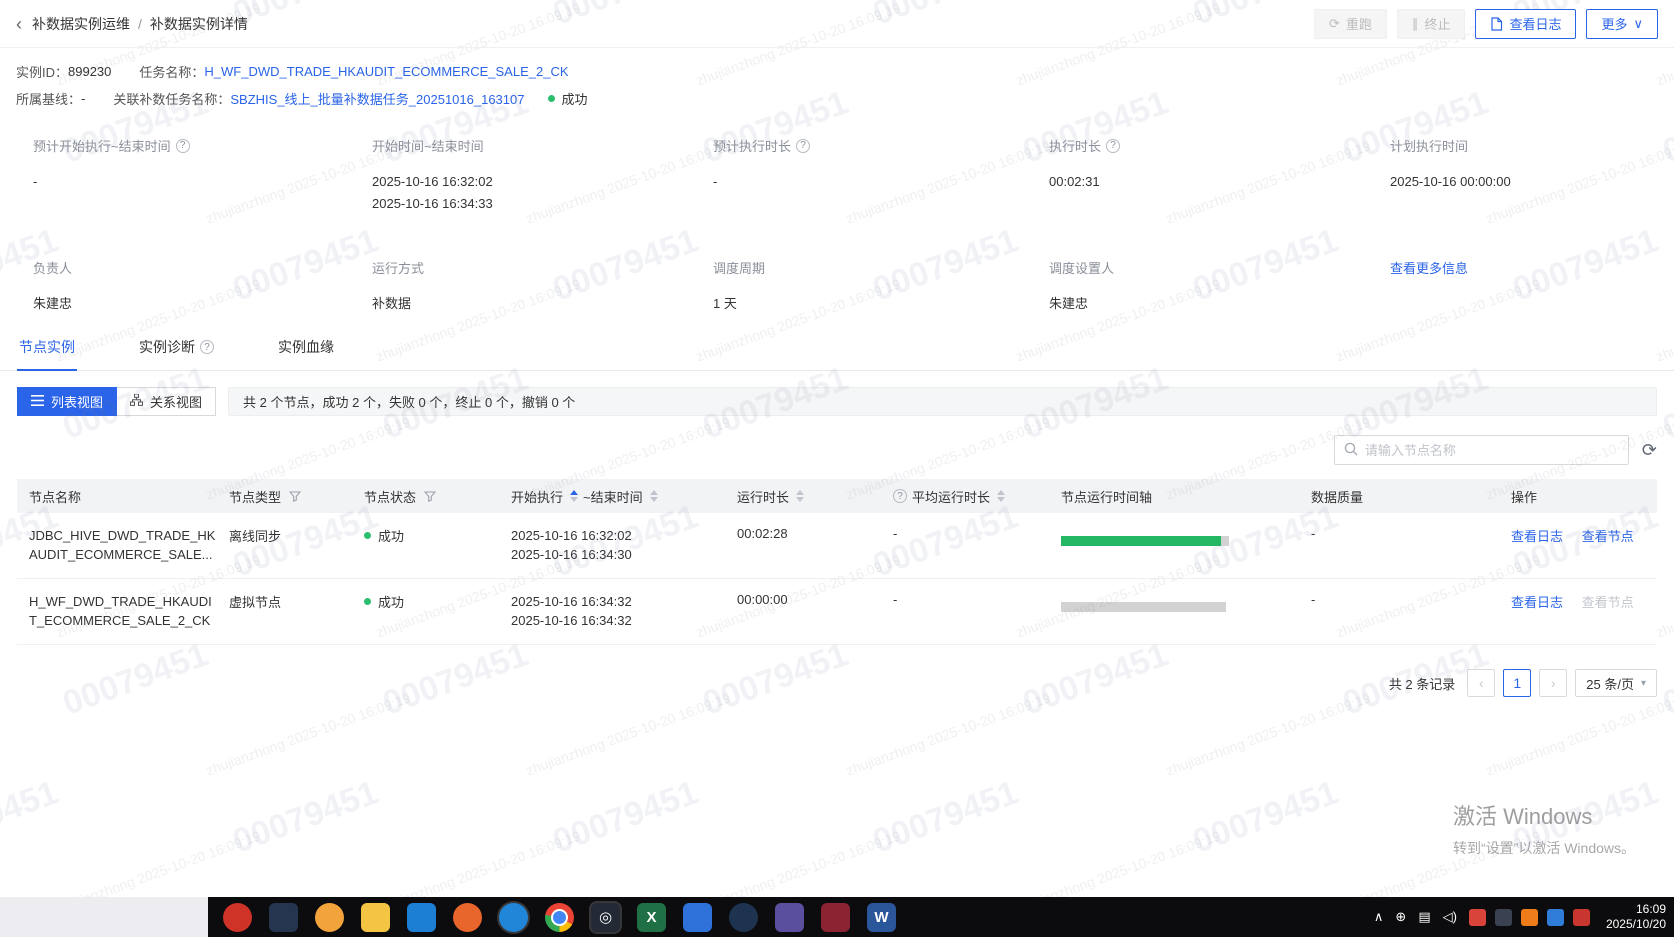 This screenshot has height=937, width=1674. I want to click on tray-app-blue, so click(1555, 917).